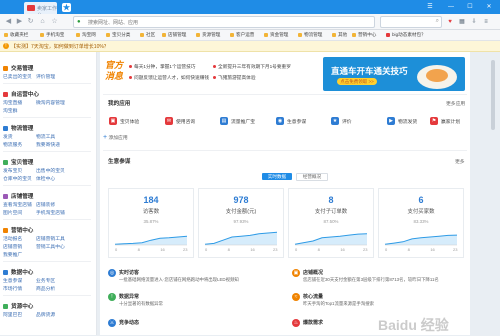  Describe the element at coordinates (45, 136) in the screenshot. I see `sidebar-link: 物流工具` at that location.